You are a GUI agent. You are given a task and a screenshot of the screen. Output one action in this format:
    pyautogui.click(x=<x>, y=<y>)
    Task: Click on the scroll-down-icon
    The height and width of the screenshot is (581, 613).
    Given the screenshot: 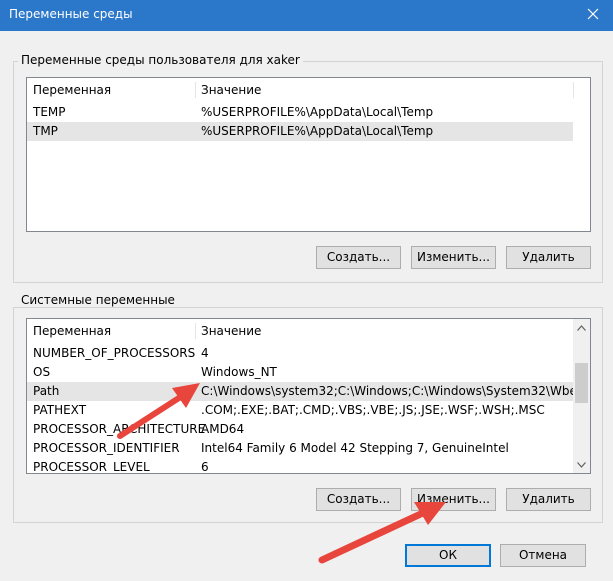 What is the action you would take?
    pyautogui.click(x=581, y=464)
    